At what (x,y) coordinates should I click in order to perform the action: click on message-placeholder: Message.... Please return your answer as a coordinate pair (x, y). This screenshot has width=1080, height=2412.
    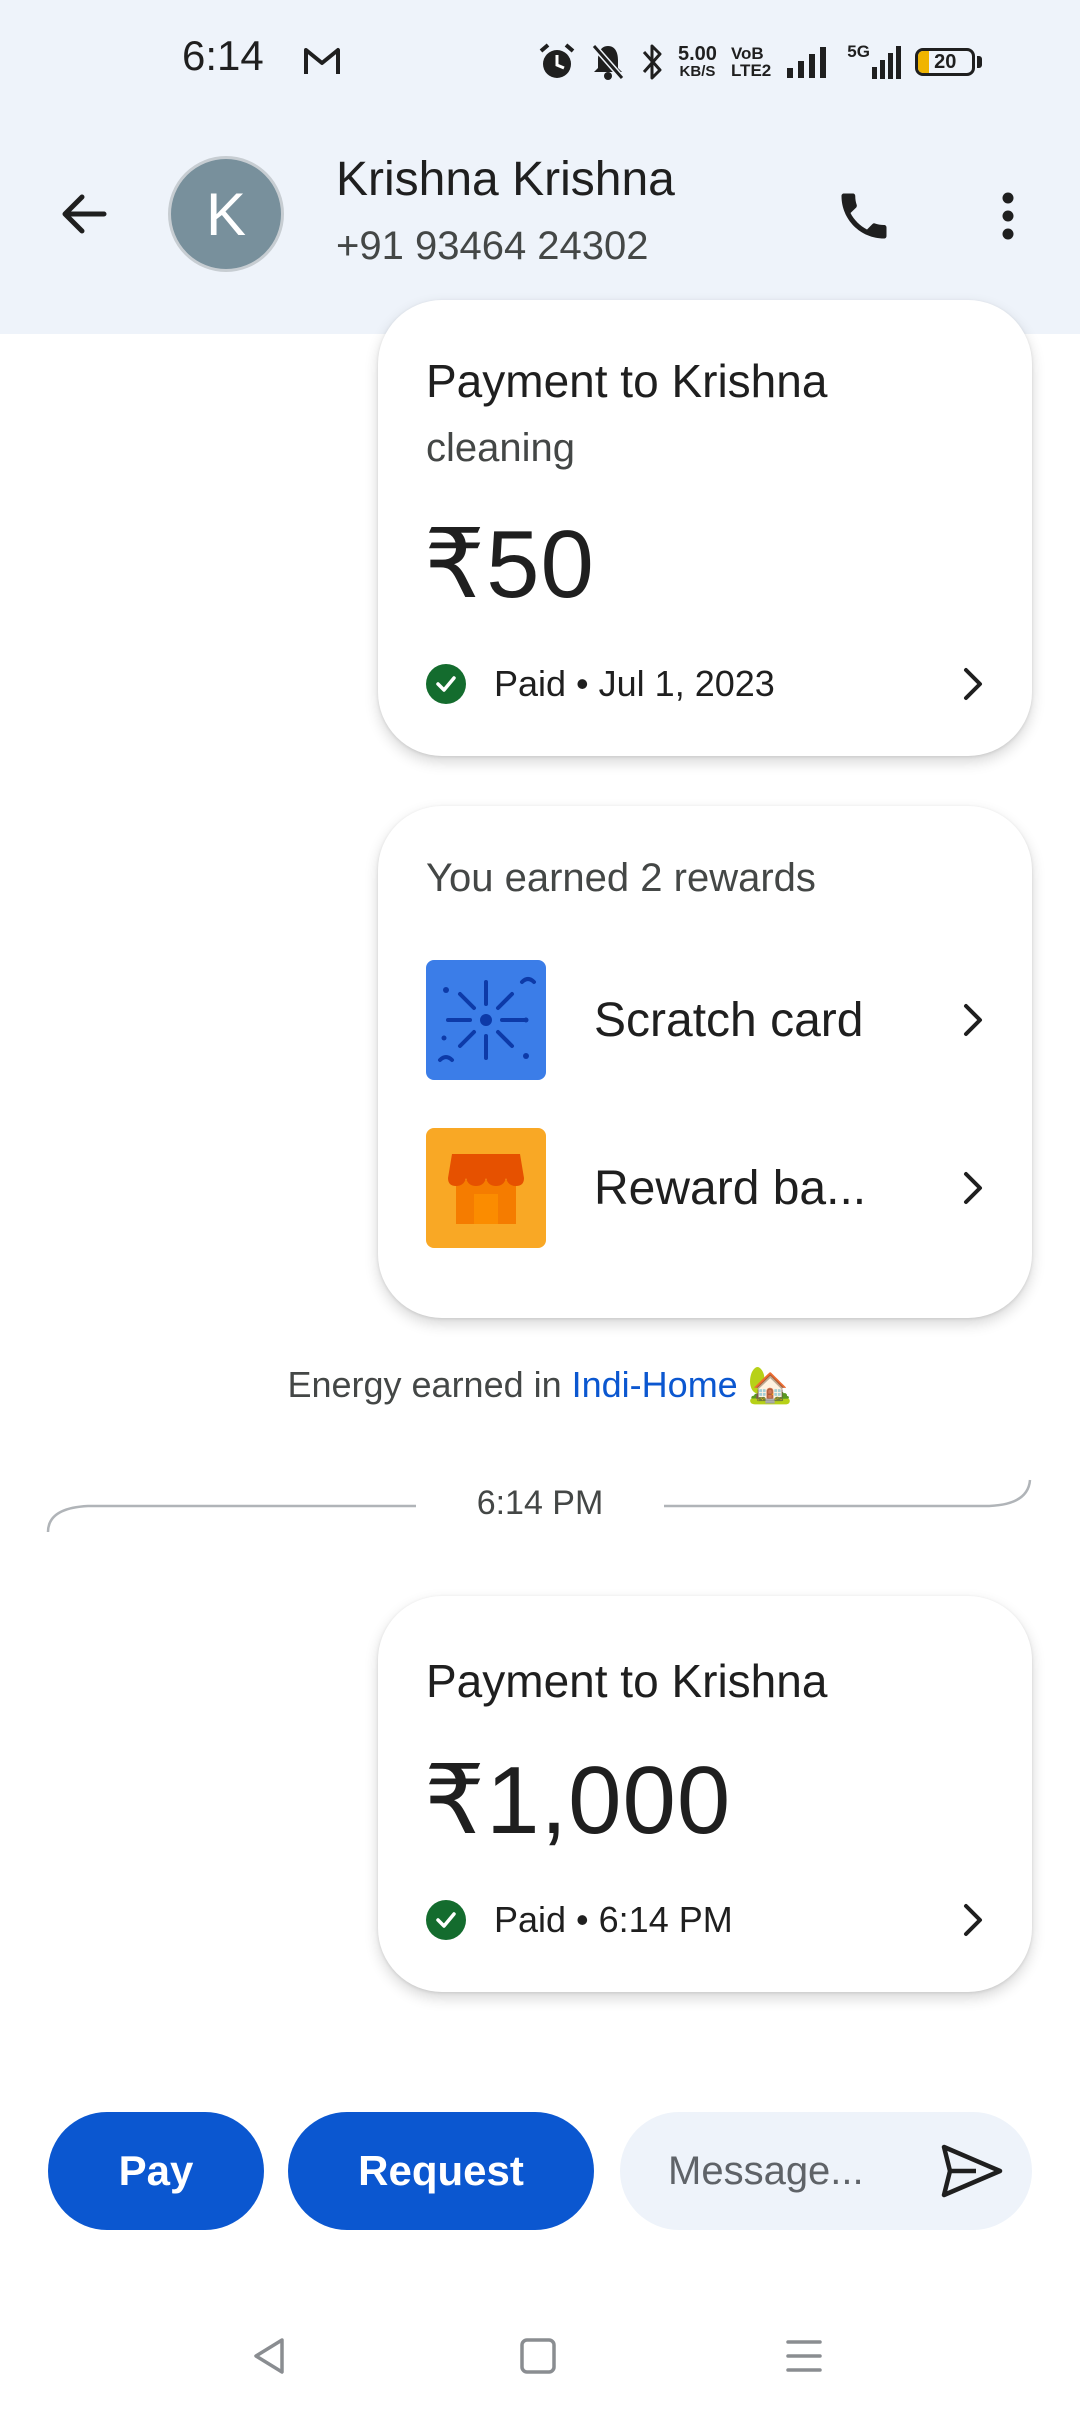
    Looking at the image, I should click on (766, 2170).